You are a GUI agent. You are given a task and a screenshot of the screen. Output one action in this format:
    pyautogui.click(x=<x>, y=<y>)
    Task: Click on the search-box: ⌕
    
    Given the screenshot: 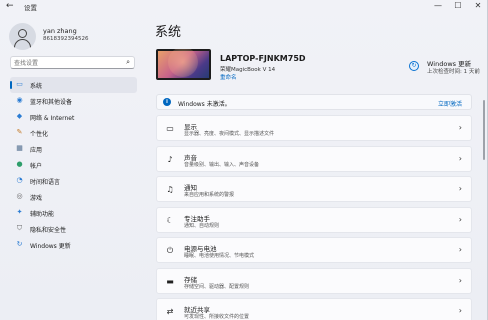 What is the action you would take?
    pyautogui.click(x=72, y=62)
    